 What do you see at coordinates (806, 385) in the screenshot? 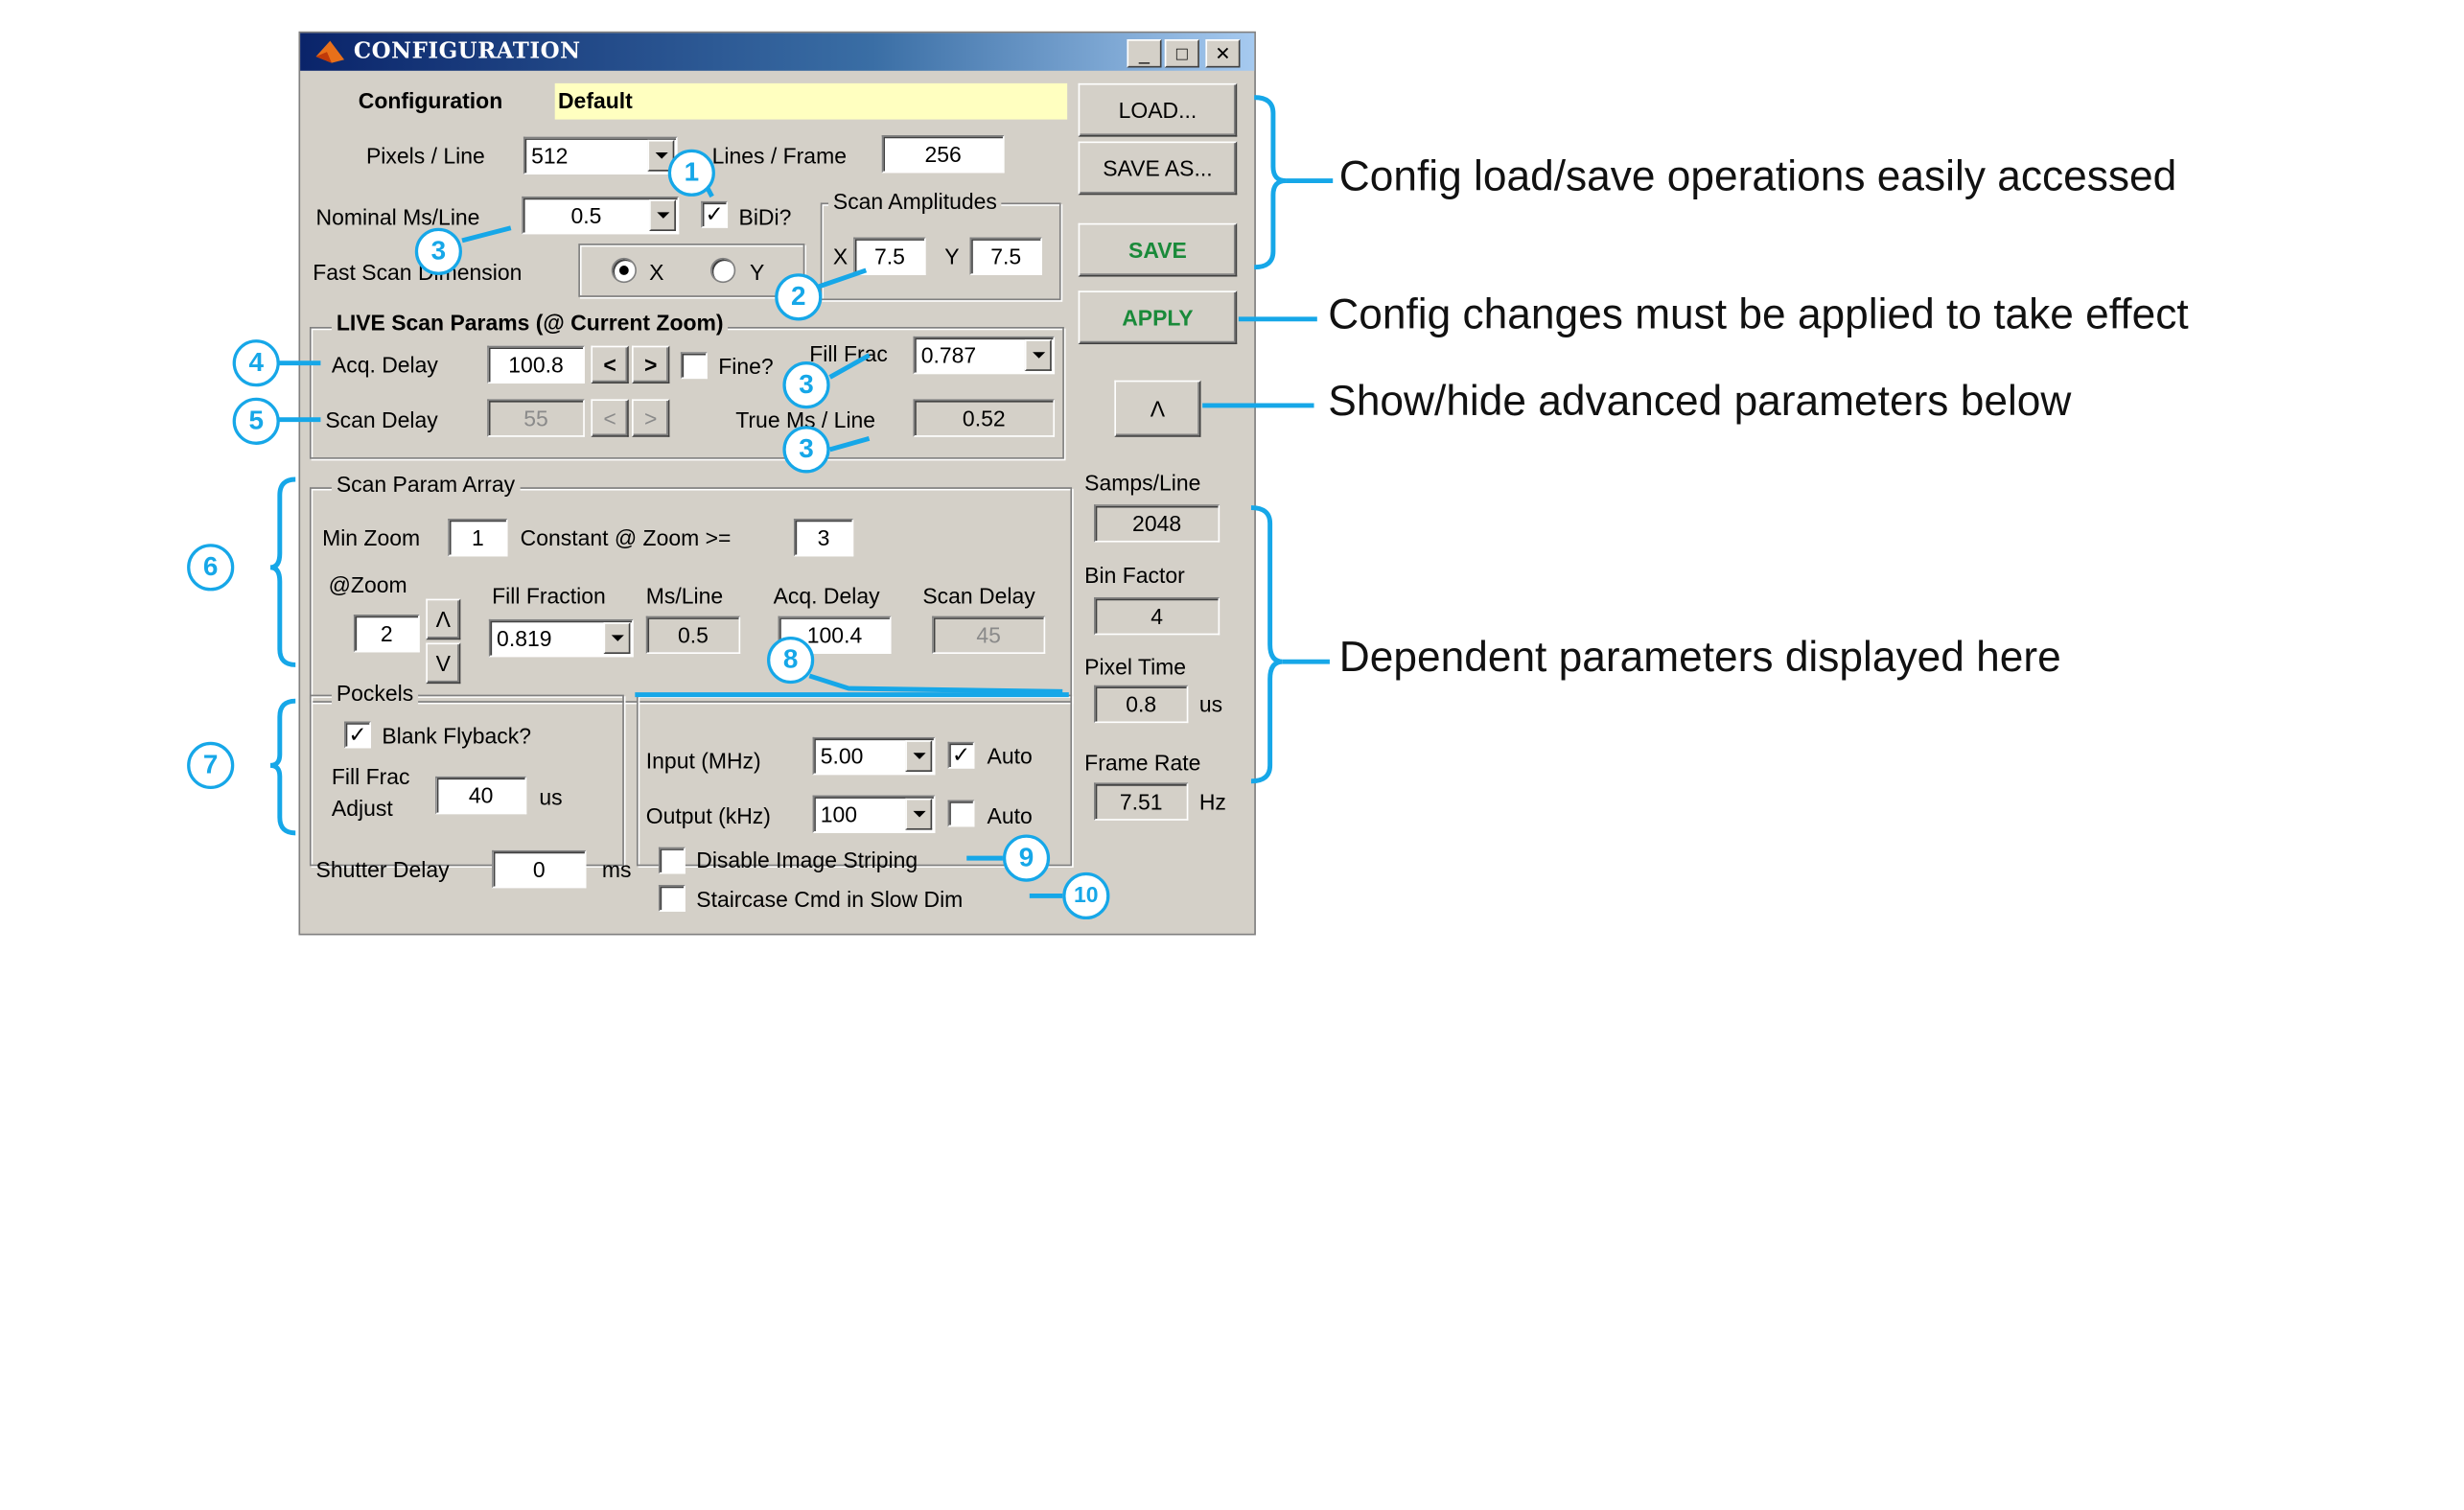
I see `callout-3b: 3` at bounding box center [806, 385].